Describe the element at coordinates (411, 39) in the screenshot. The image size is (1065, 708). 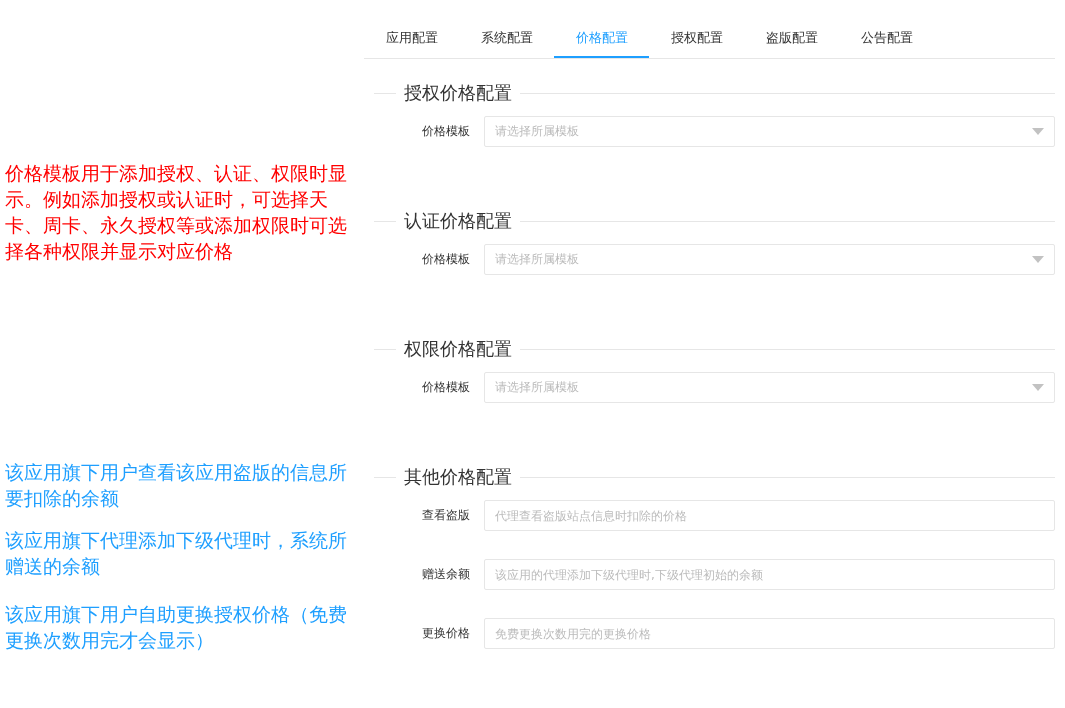
I see `tab: 应用配置` at that location.